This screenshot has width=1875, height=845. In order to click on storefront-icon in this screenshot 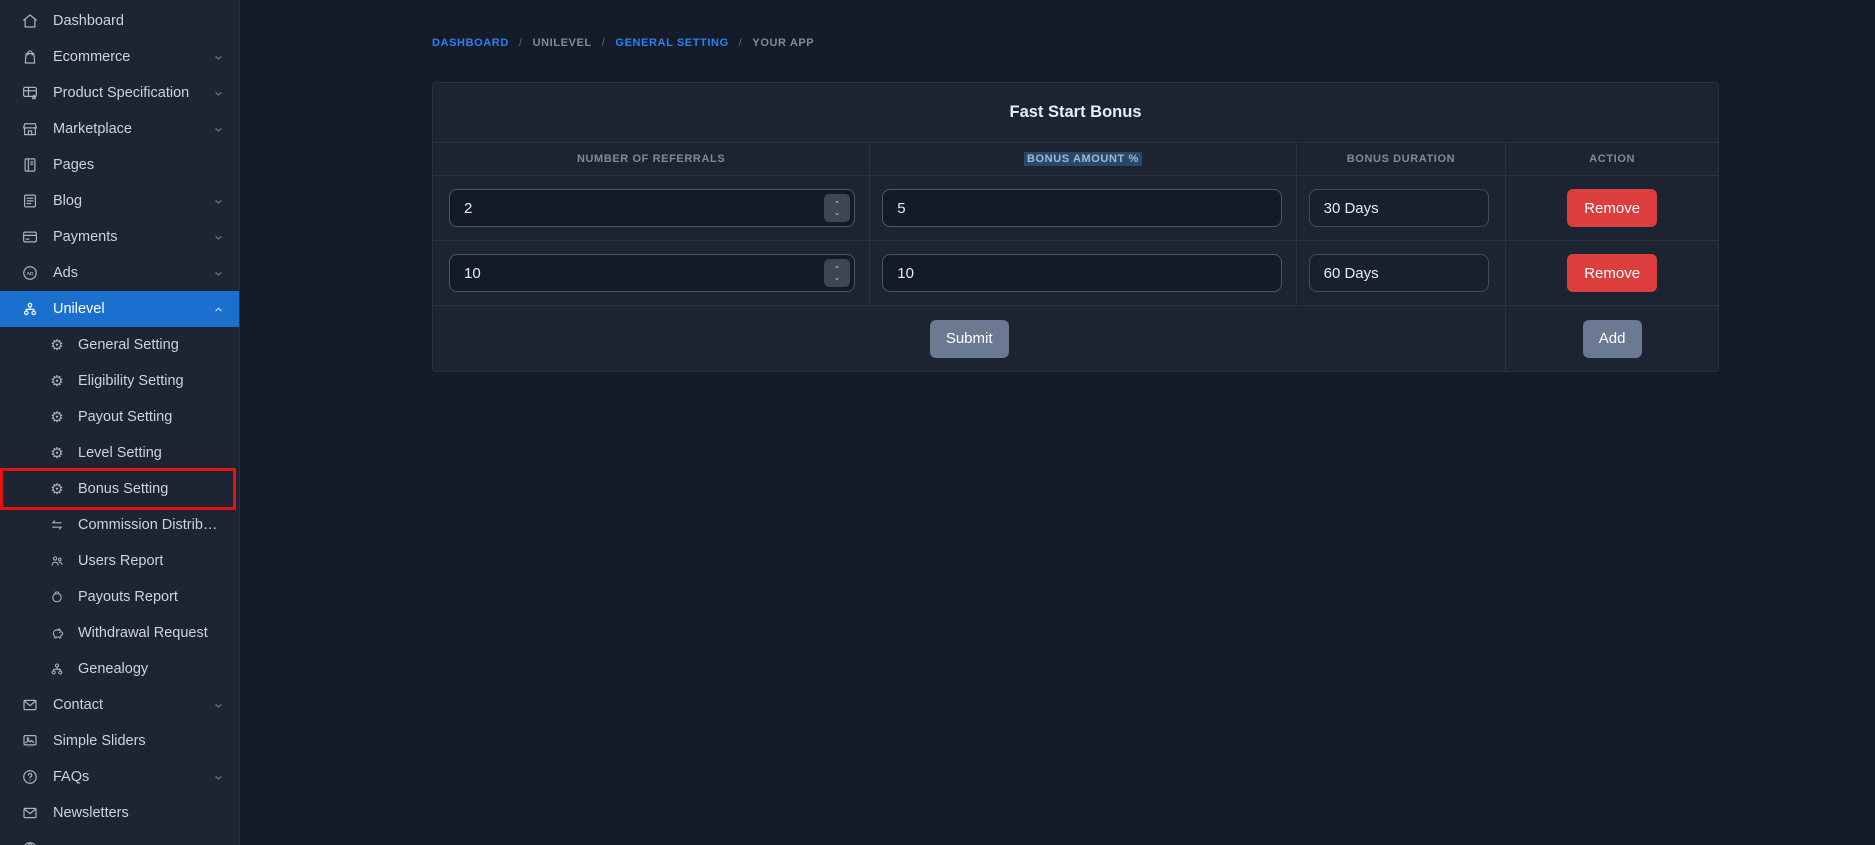, I will do `click(30, 129)`.